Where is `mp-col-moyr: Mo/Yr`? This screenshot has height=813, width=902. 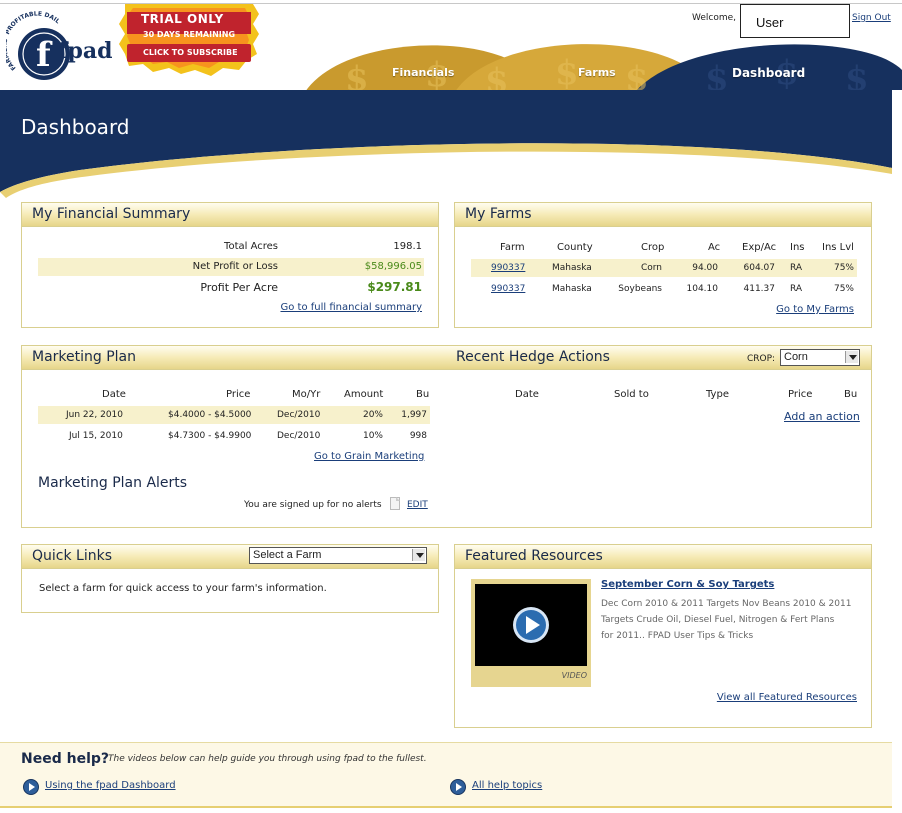 mp-col-moyr: Mo/Yr is located at coordinates (306, 394).